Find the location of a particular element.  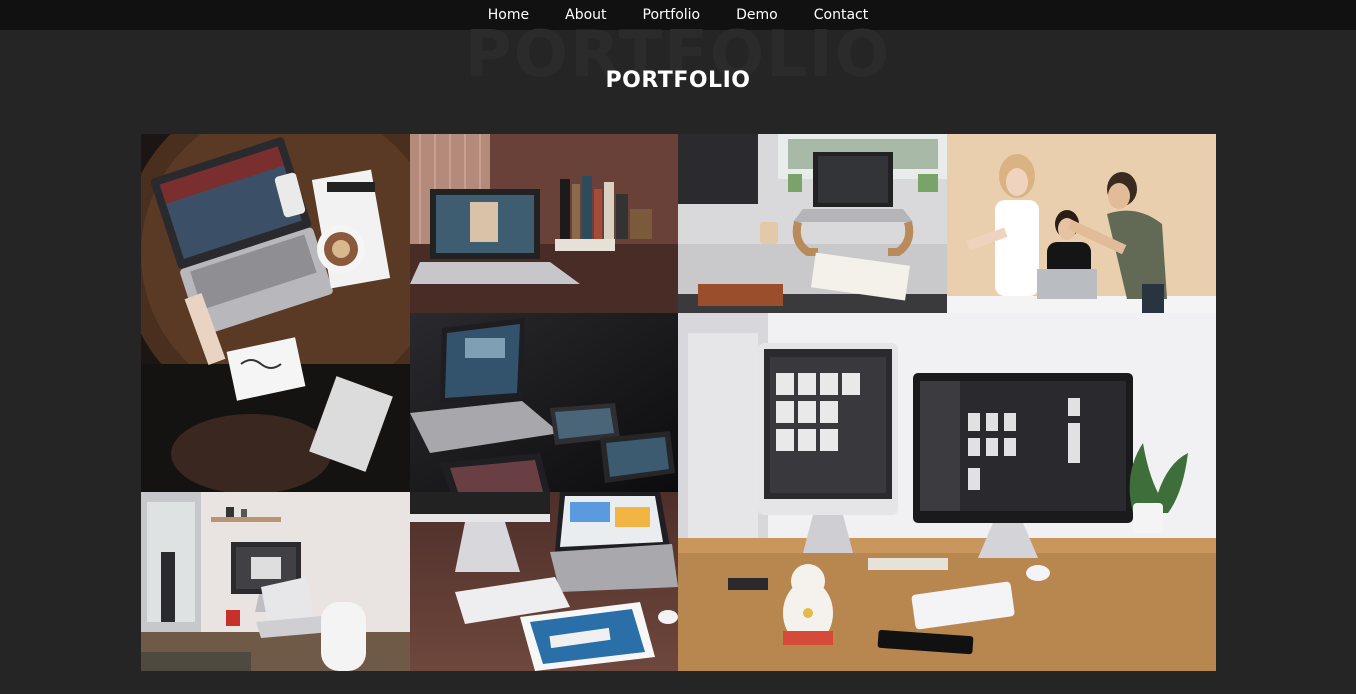

workspace-laptop-coffee-photo is located at coordinates (275, 313).